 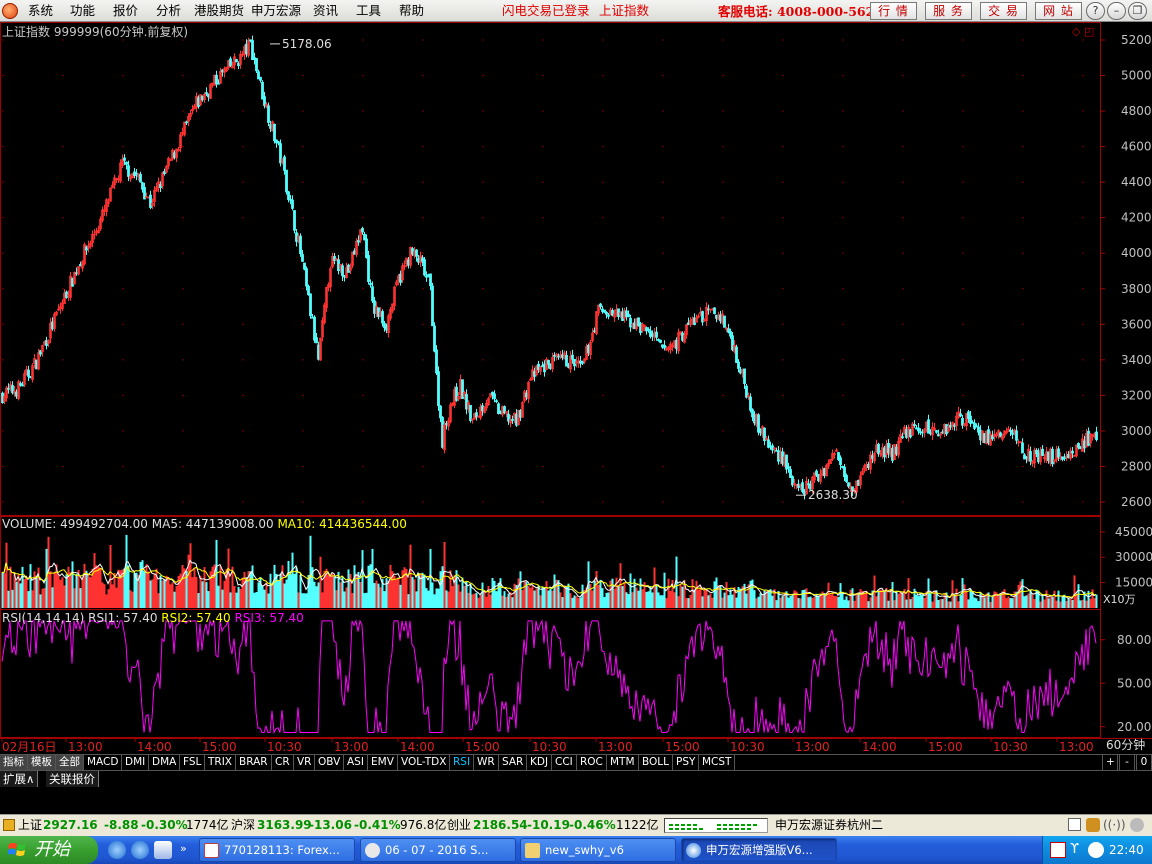 I want to click on start-button: 开始, so click(x=49, y=850).